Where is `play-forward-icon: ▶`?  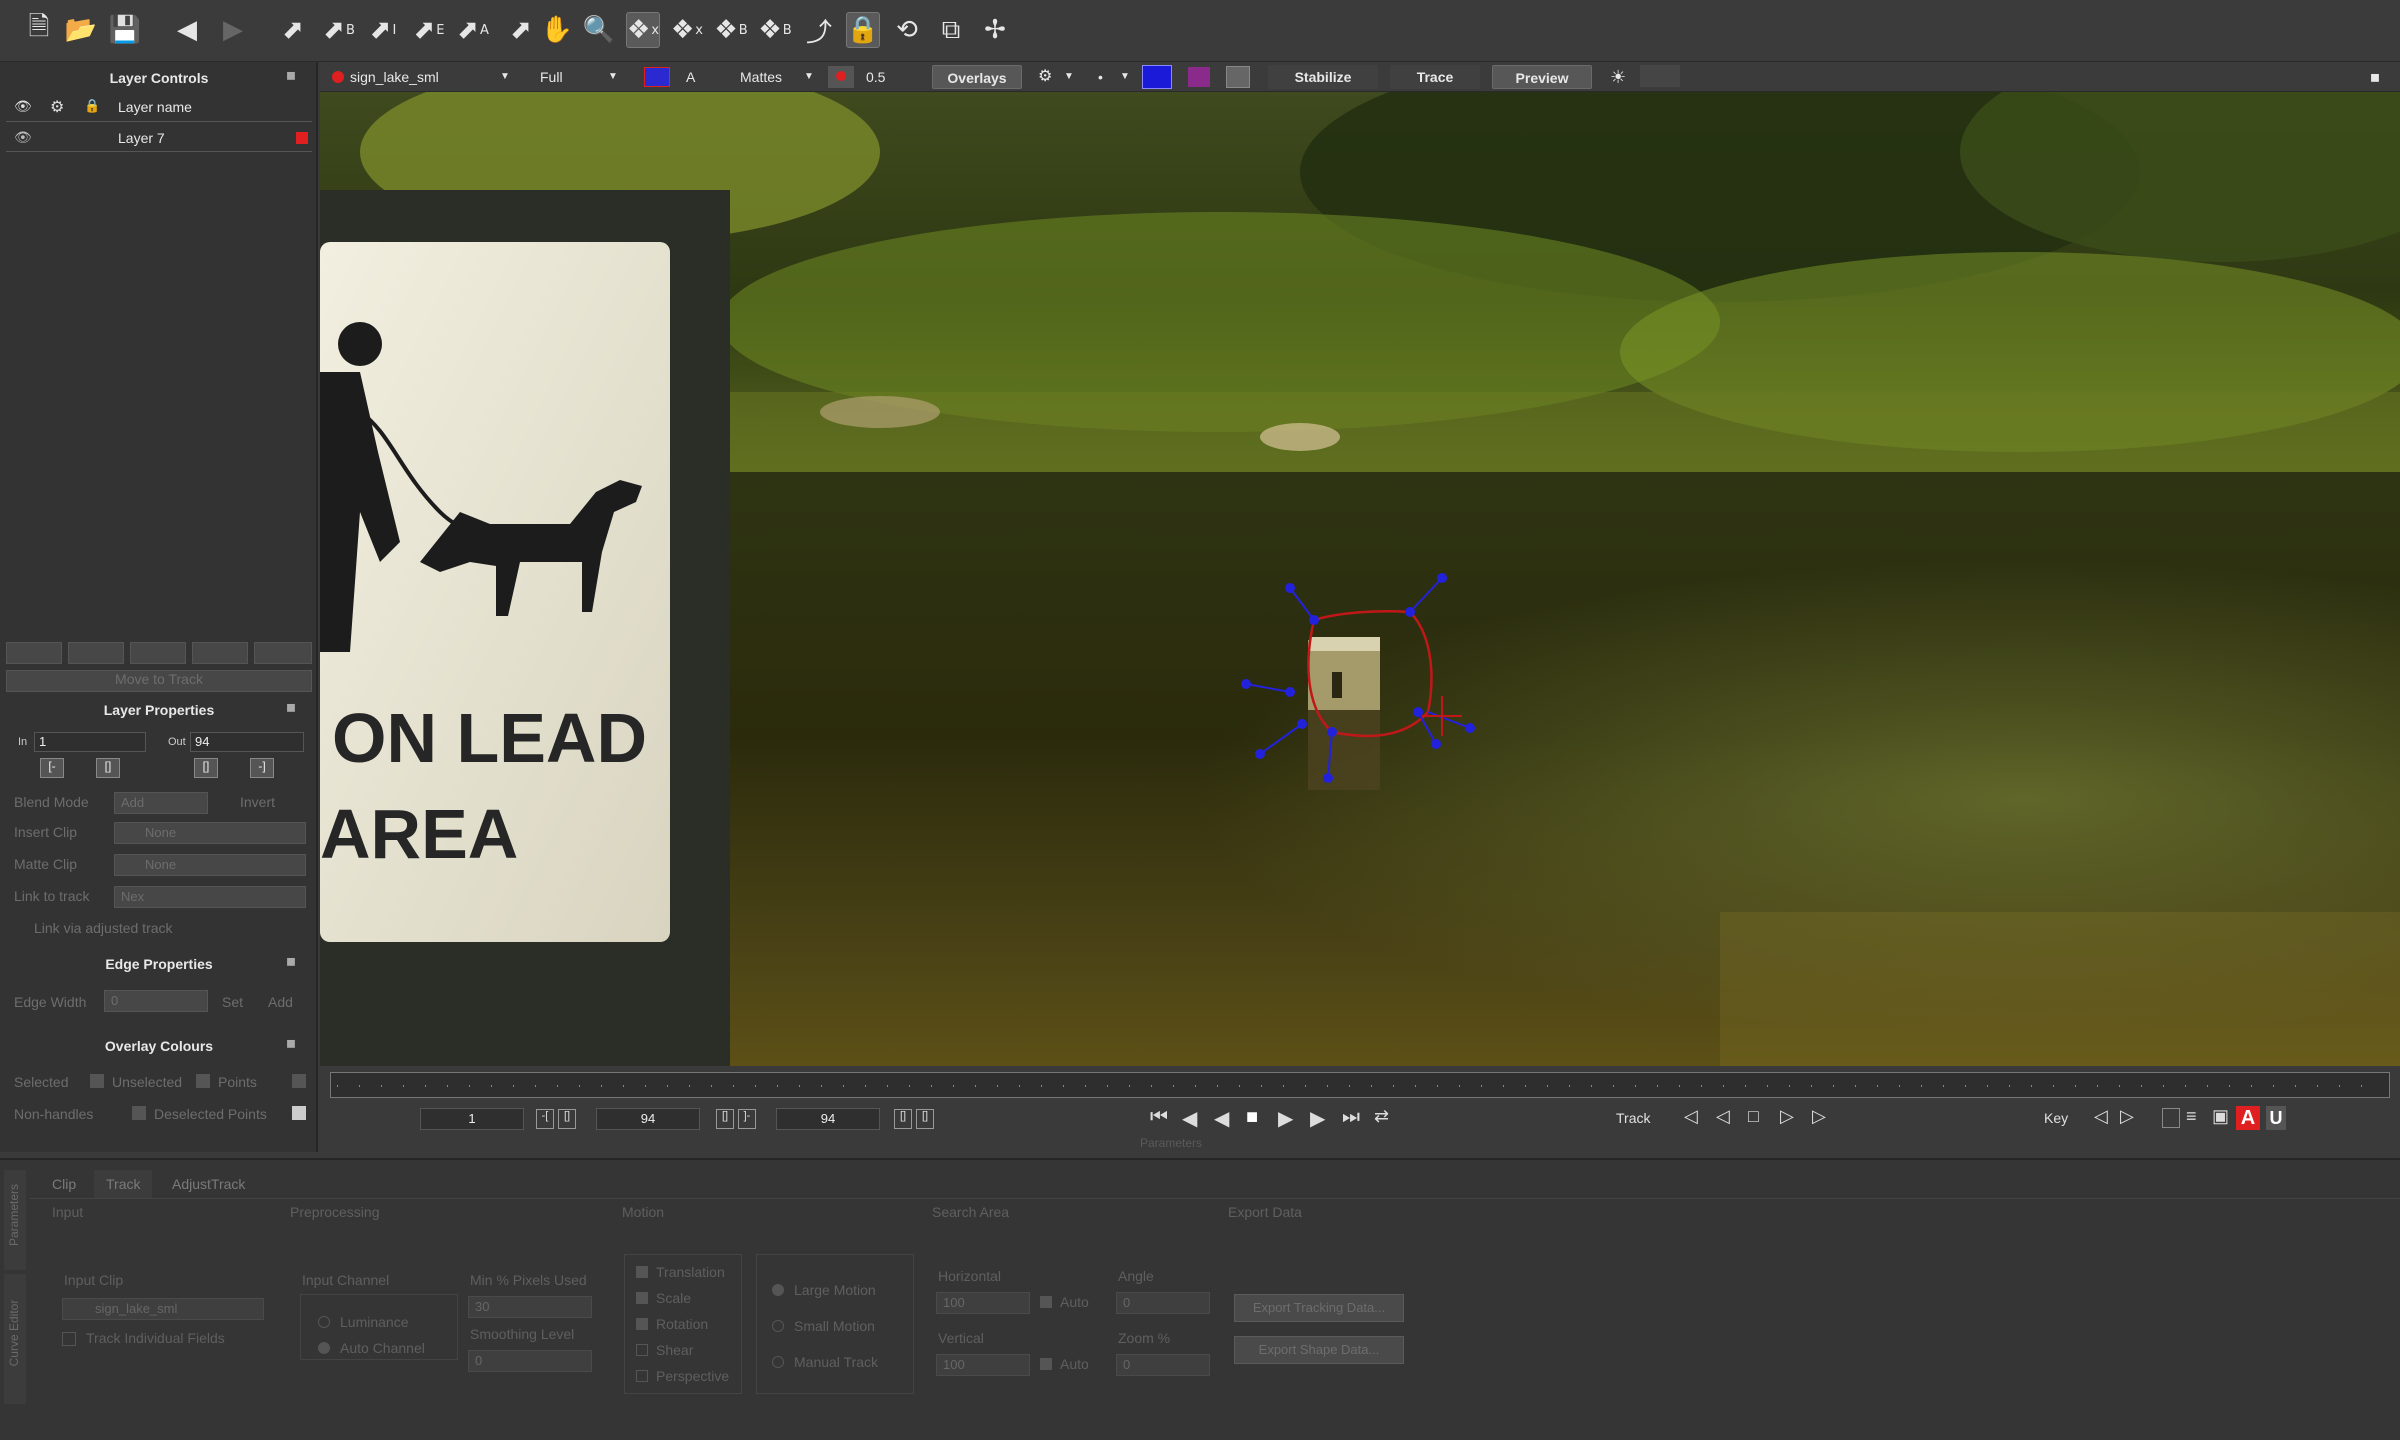
play-forward-icon: ▶ is located at coordinates (1285, 1118).